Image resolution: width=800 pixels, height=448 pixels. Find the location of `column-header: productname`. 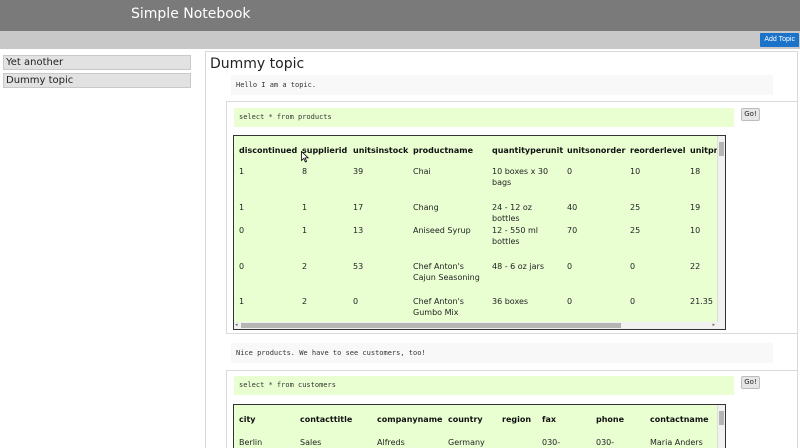

column-header: productname is located at coordinates (443, 150).